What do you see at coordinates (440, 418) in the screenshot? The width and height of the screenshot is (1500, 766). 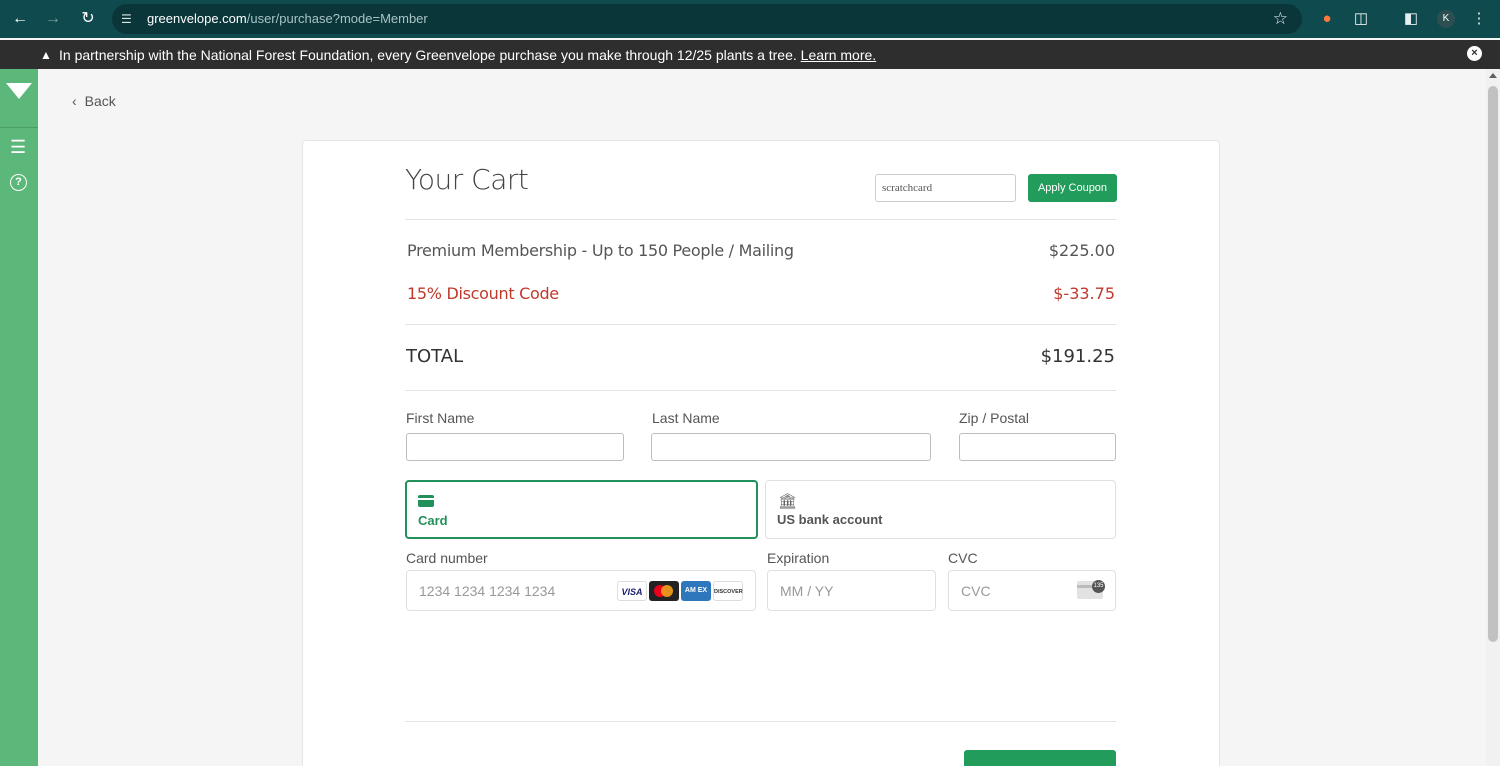 I see `first-name-label: First Name` at bounding box center [440, 418].